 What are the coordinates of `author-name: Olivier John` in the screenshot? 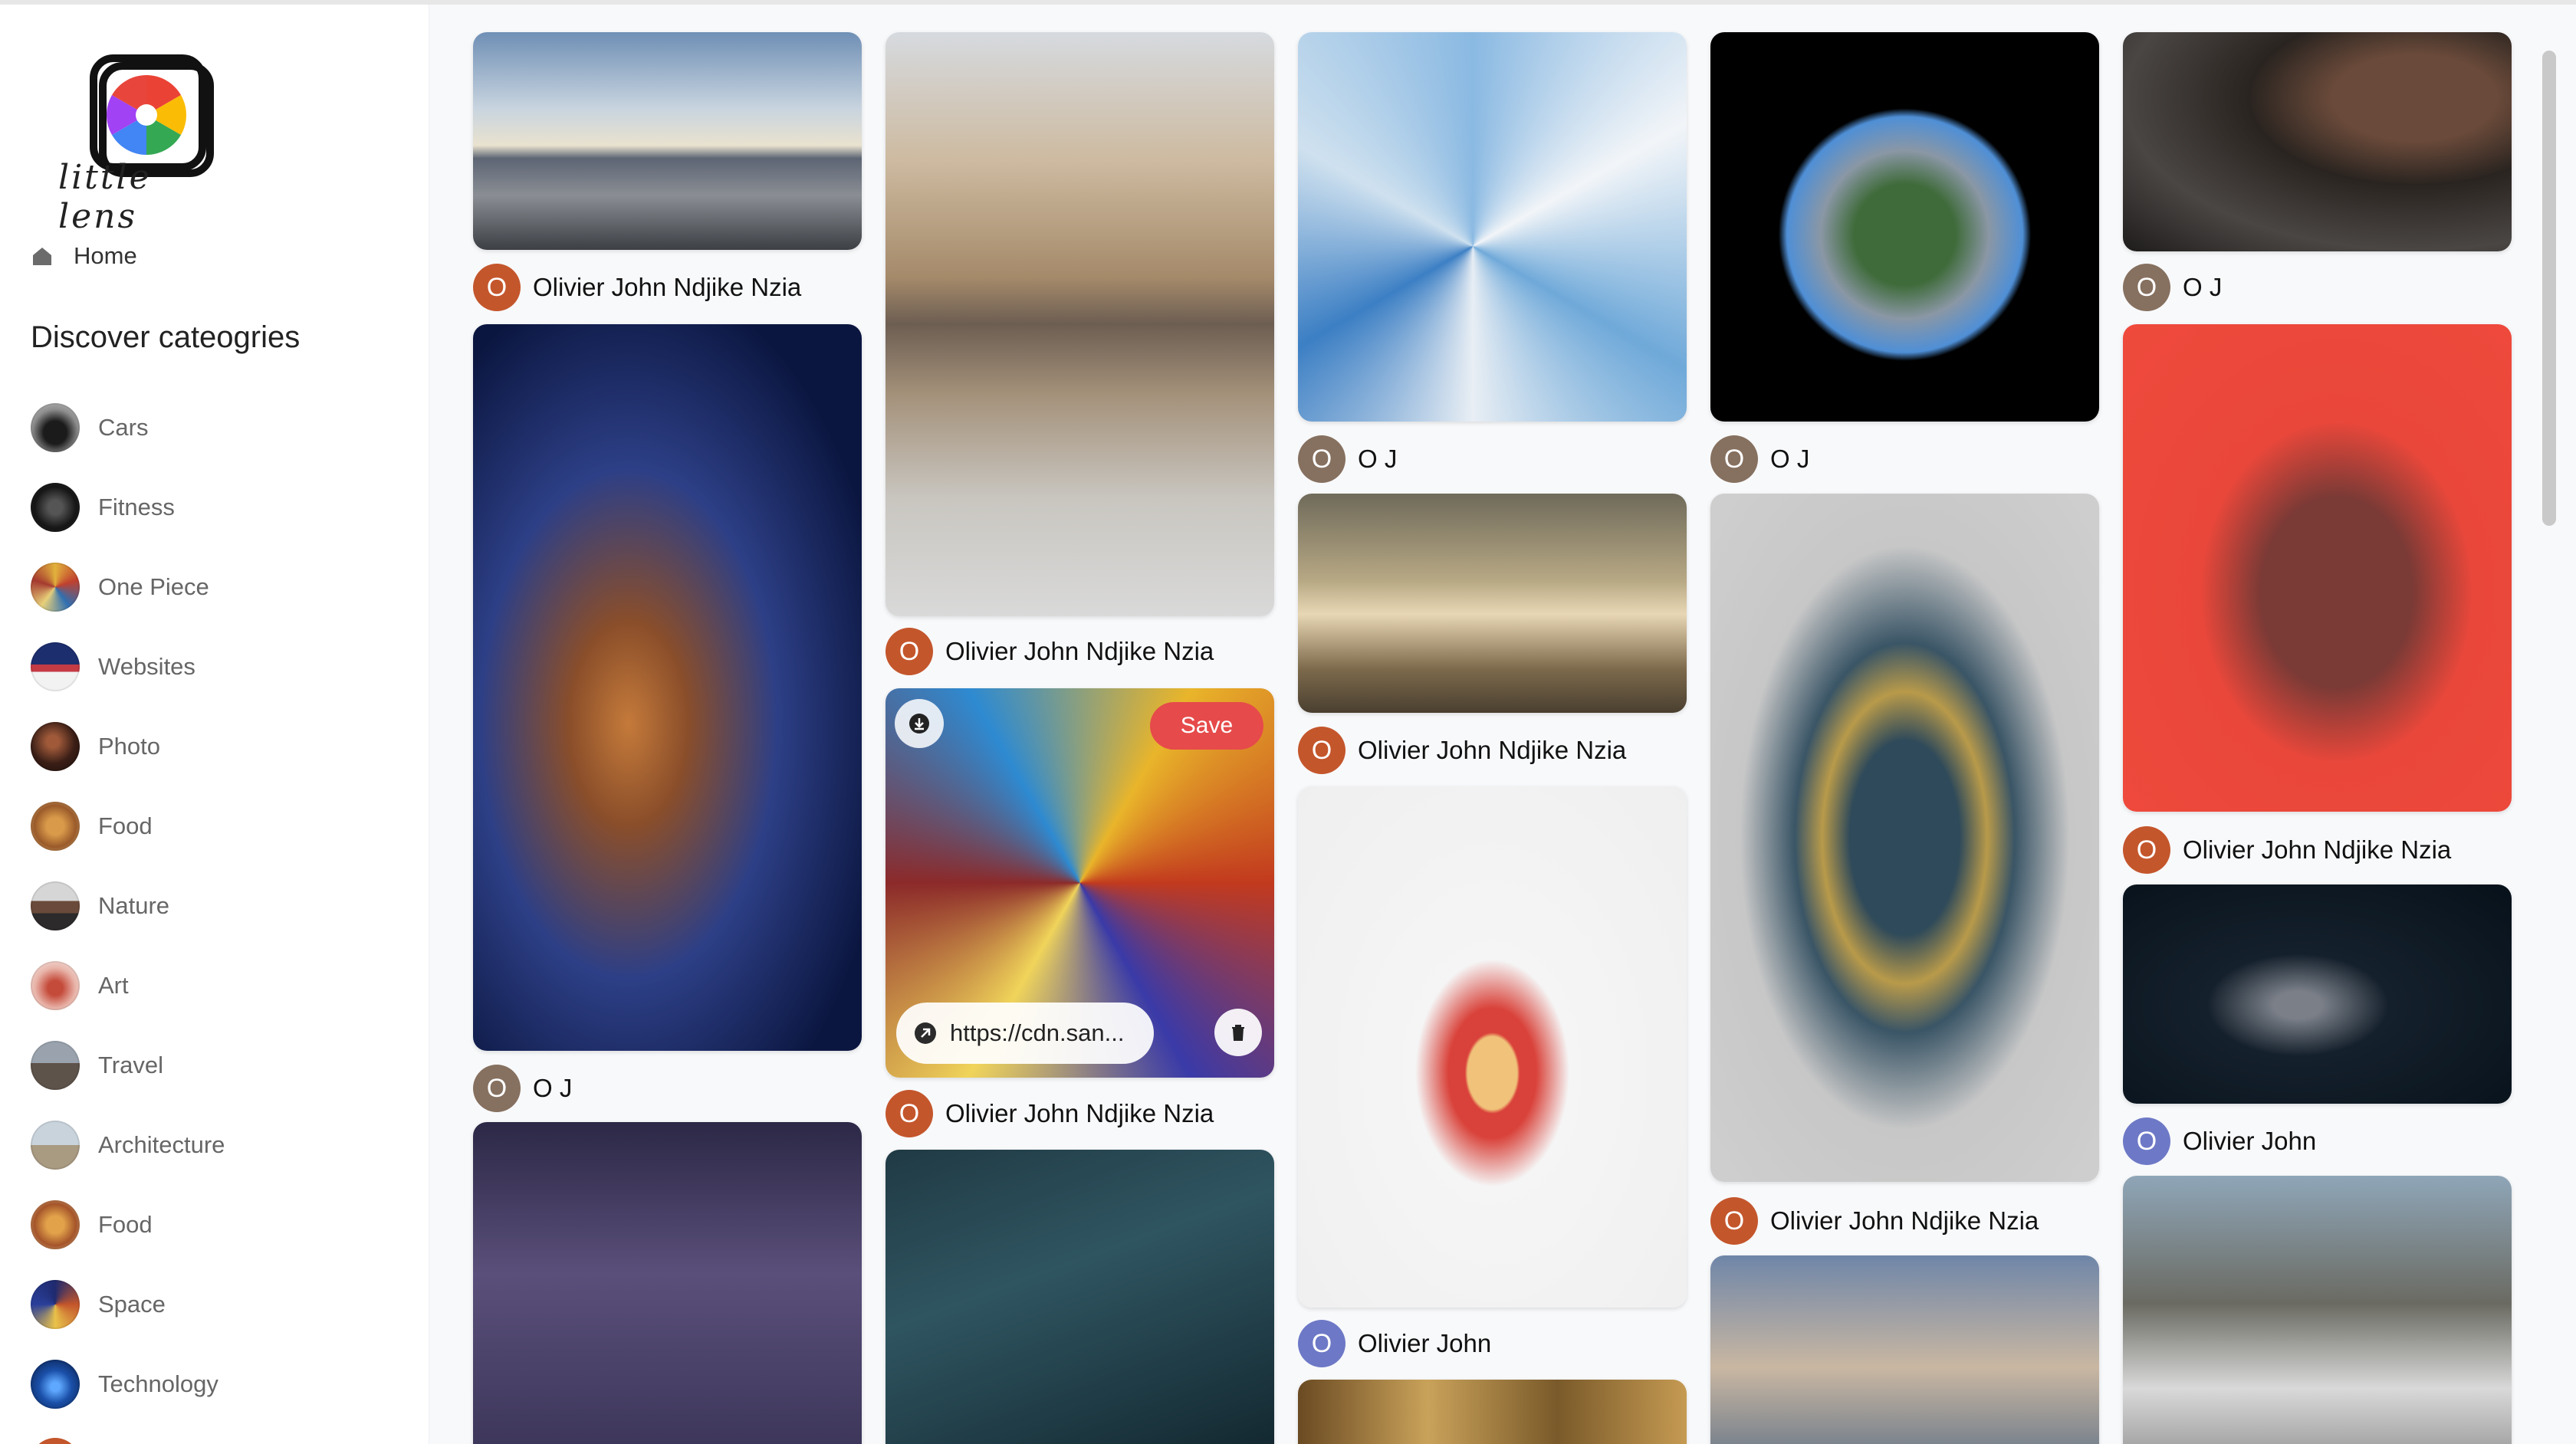 It's located at (1425, 1343).